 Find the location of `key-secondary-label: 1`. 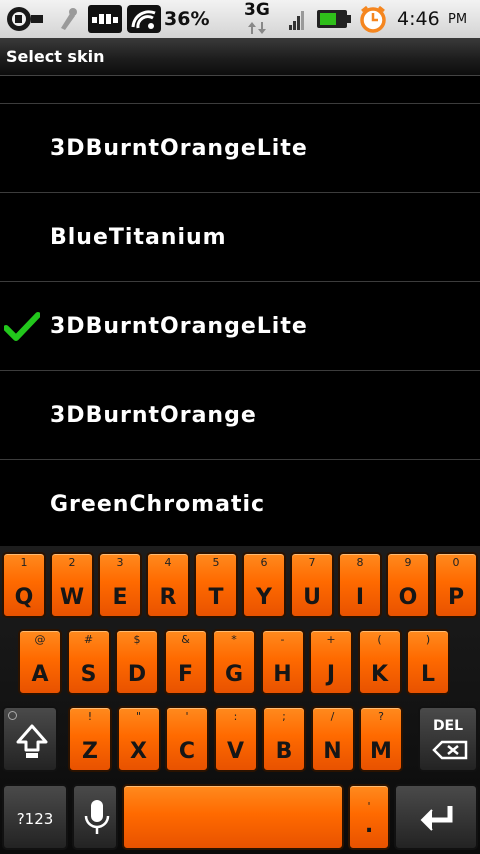

key-secondary-label: 1 is located at coordinates (24, 562).